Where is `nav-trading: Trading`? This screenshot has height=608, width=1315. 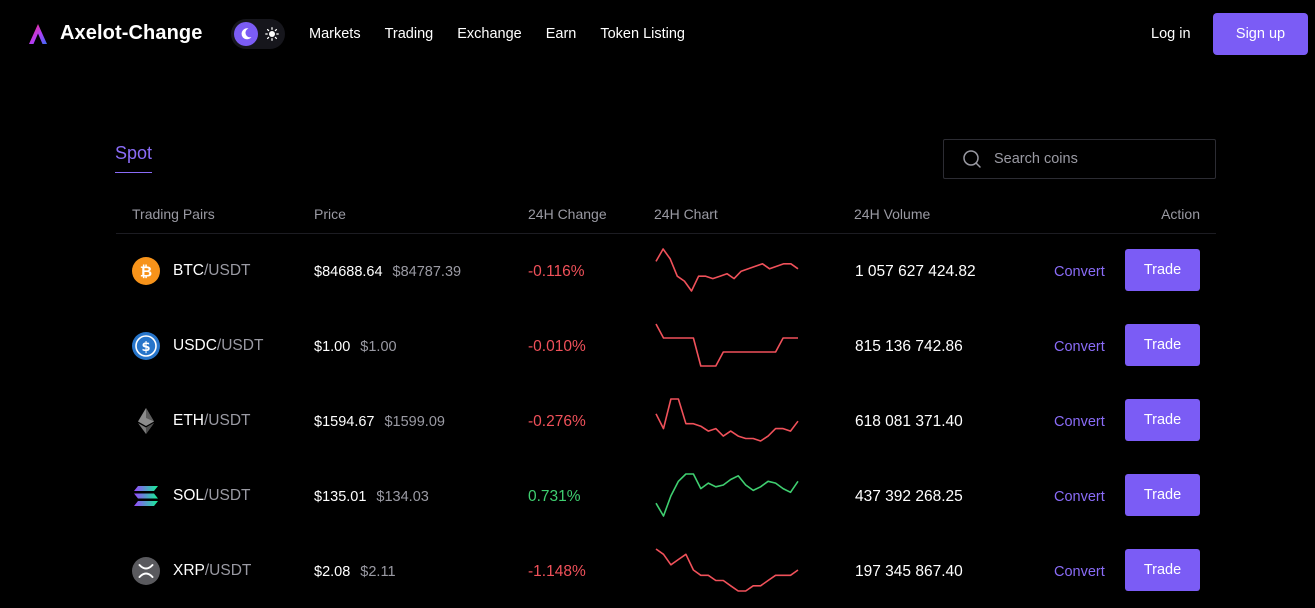 nav-trading: Trading is located at coordinates (409, 34).